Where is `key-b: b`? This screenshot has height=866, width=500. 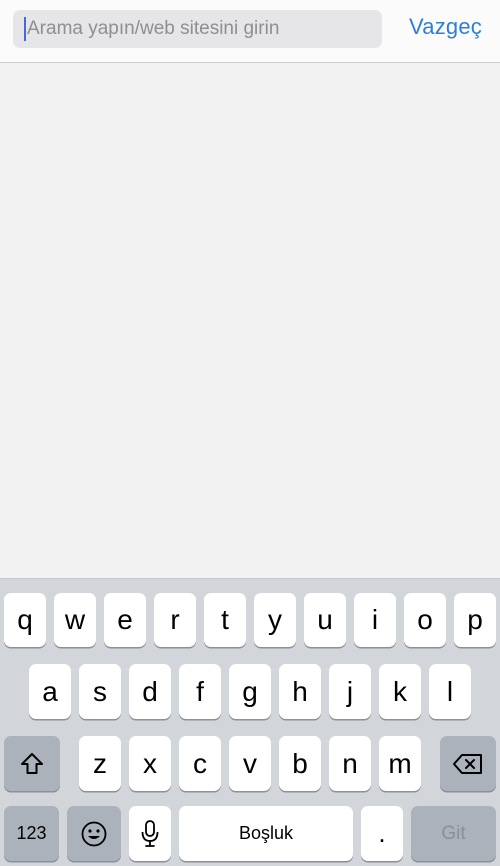
key-b: b is located at coordinates (300, 763).